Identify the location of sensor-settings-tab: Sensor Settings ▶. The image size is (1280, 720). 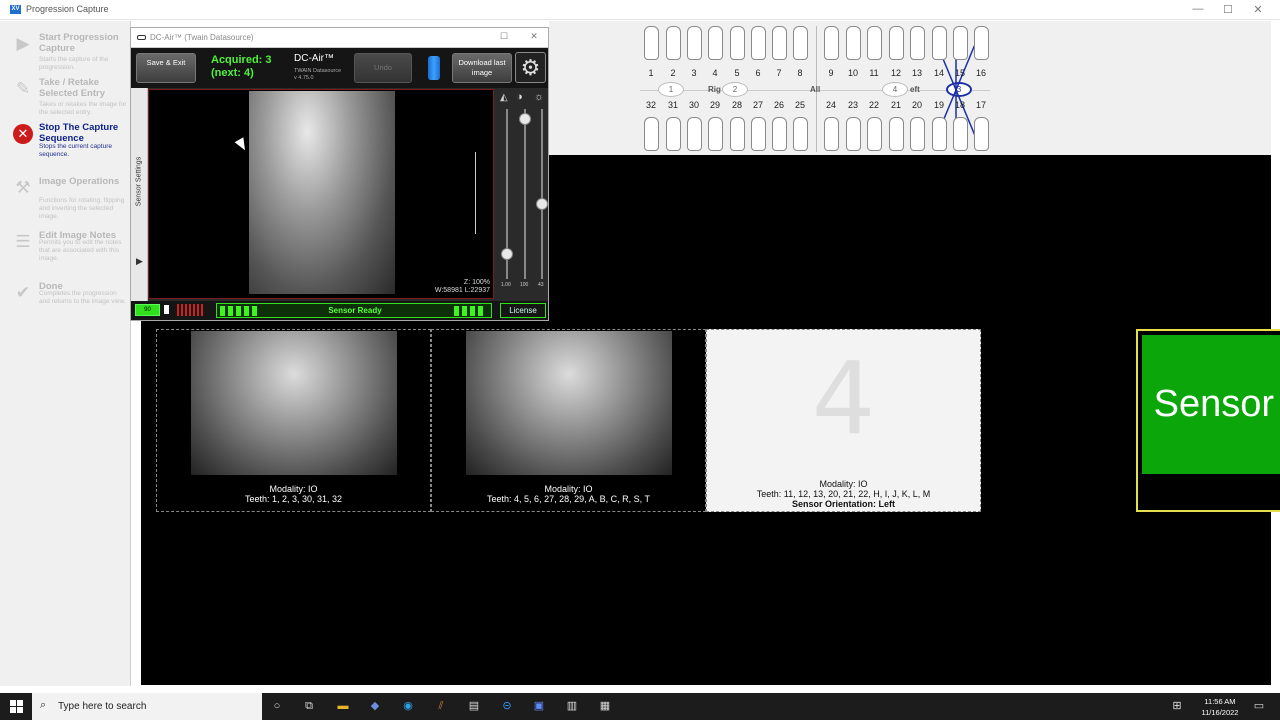
(139, 195).